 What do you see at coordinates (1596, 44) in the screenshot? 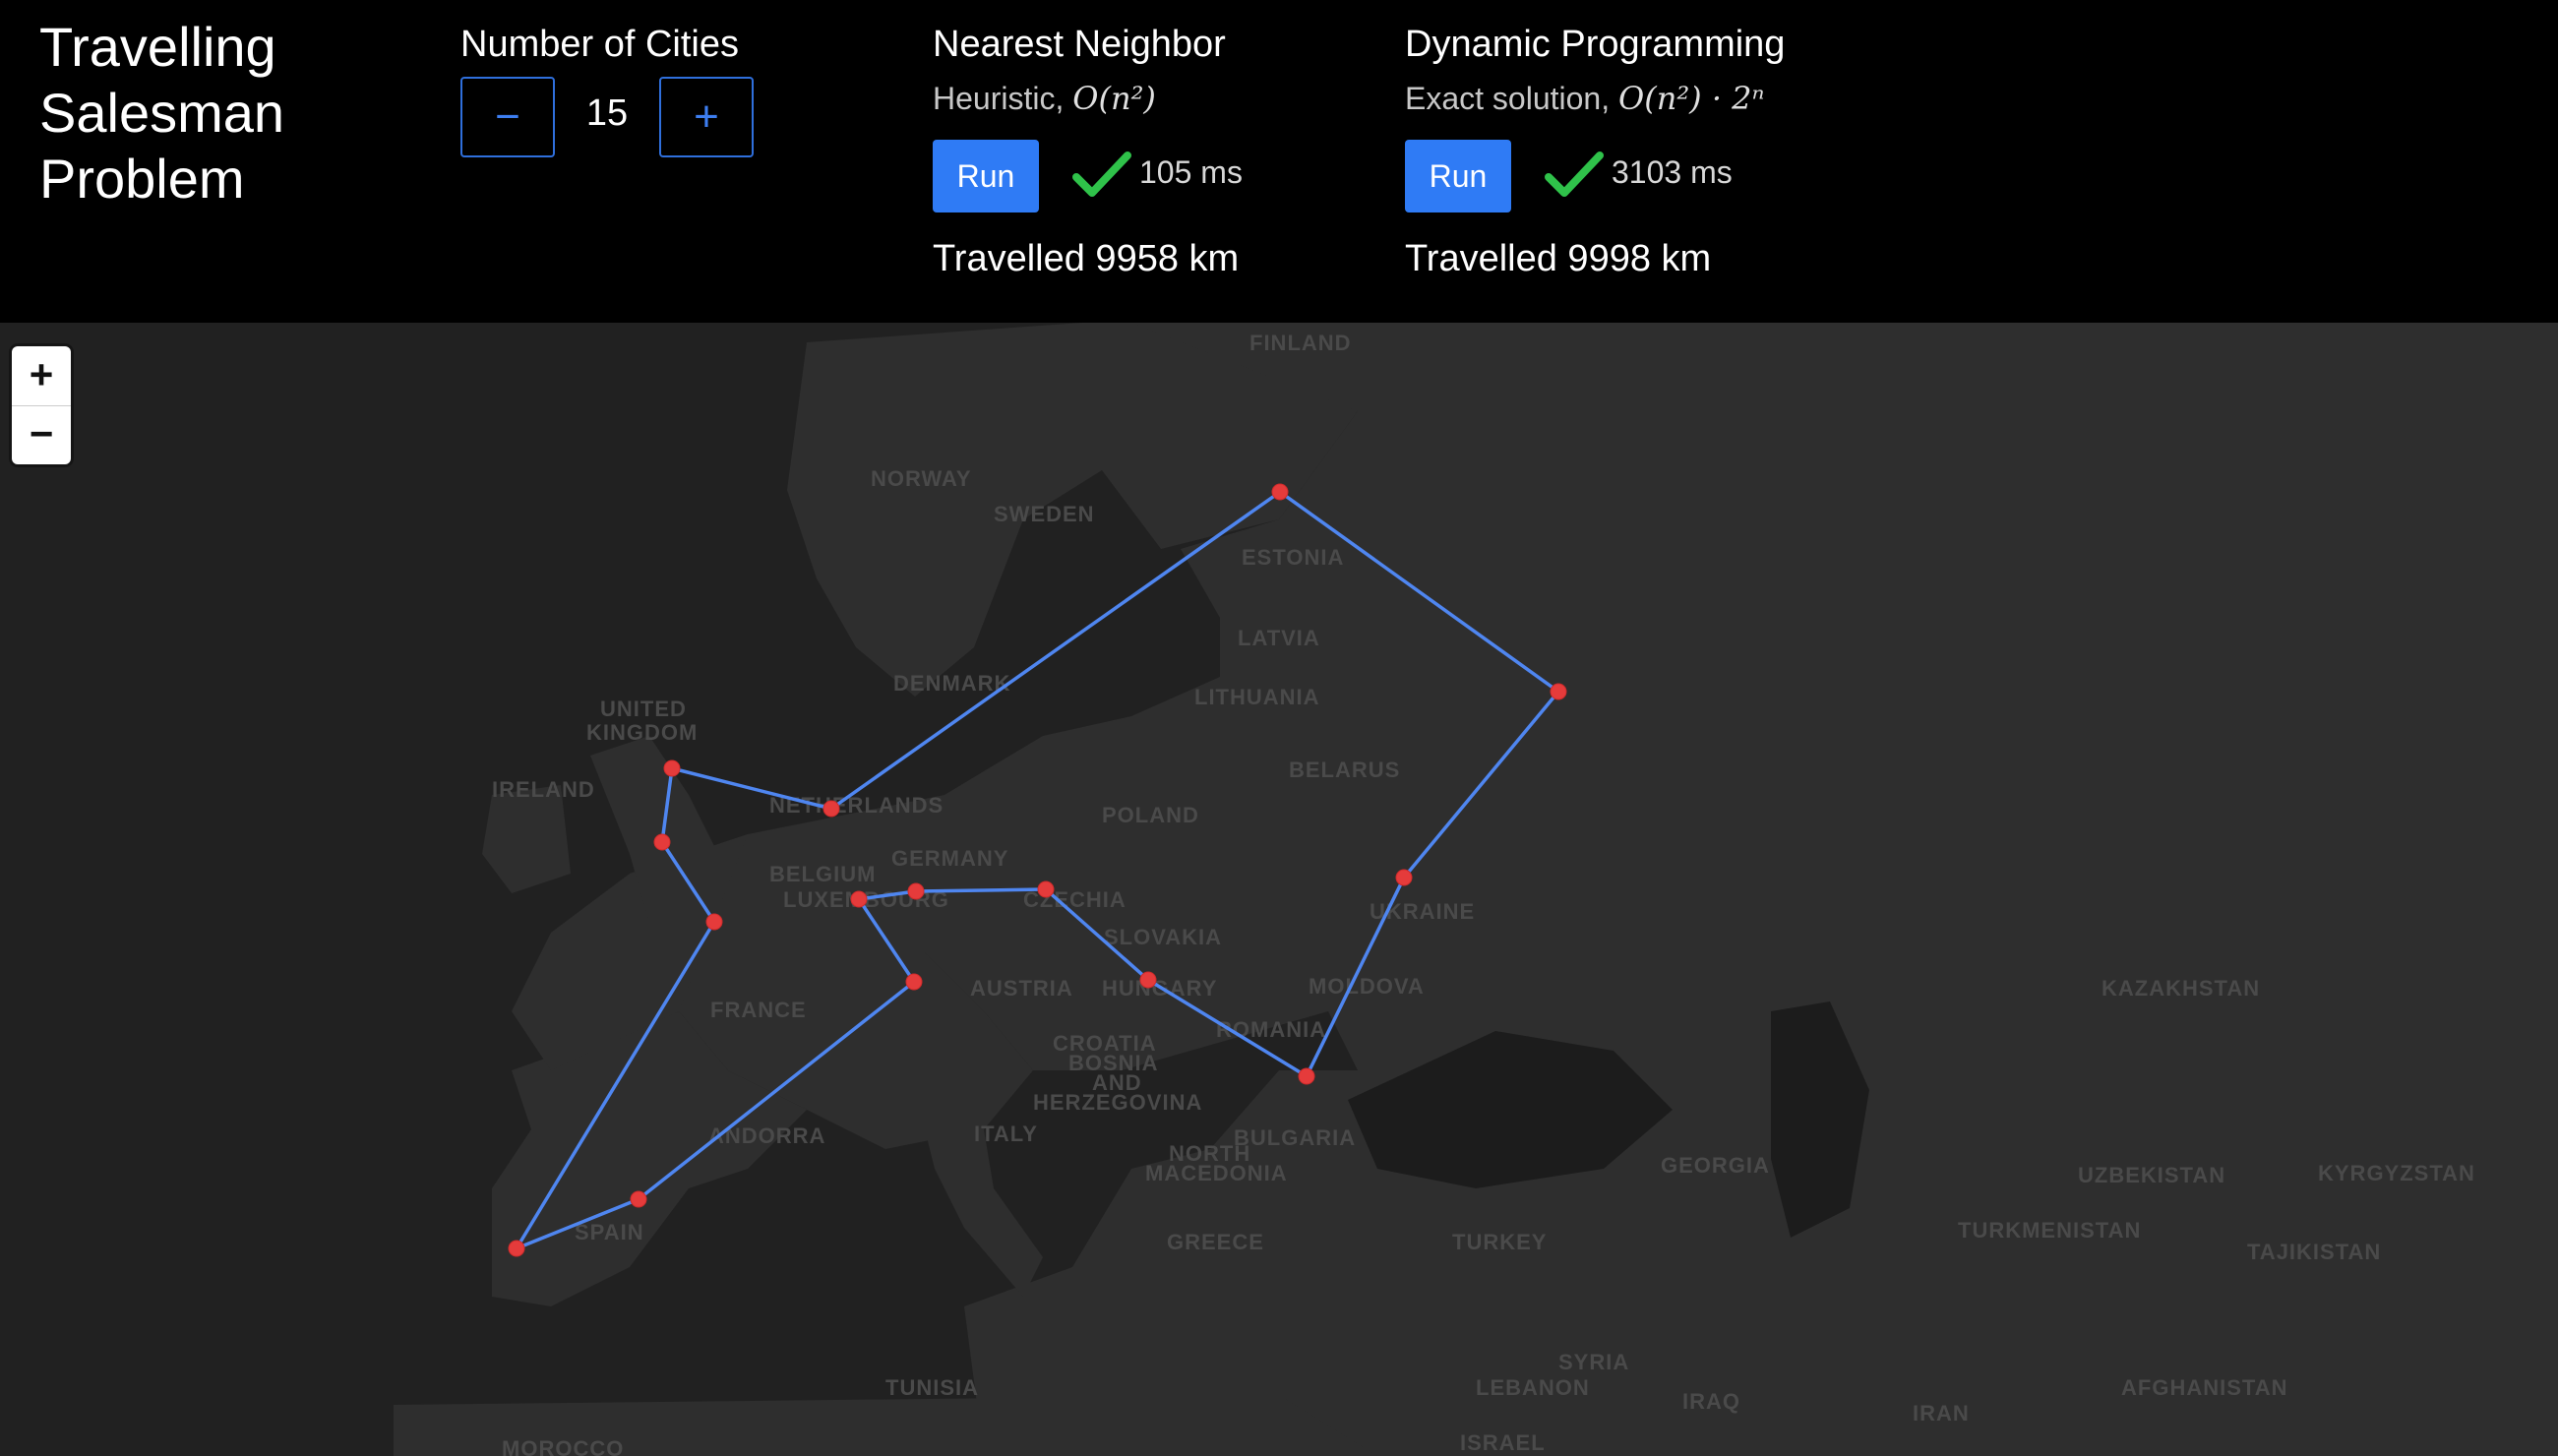
I see `algorithm-title: Dynamic Programming` at bounding box center [1596, 44].